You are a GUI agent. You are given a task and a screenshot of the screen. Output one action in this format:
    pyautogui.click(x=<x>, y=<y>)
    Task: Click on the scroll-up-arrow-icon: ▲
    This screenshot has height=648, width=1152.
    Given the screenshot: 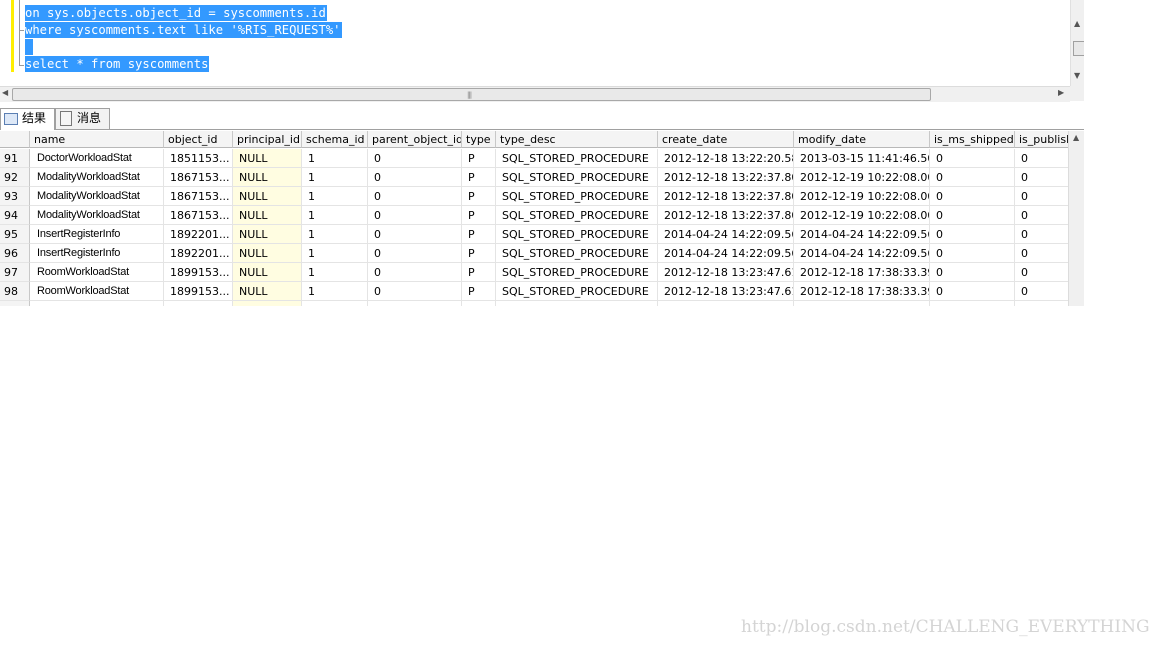 What is the action you would take?
    pyautogui.click(x=1076, y=137)
    